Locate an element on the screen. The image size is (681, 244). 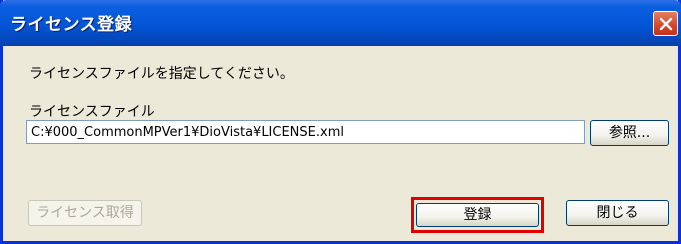
license-file-label: ライセンスファイル is located at coordinates (92, 112).